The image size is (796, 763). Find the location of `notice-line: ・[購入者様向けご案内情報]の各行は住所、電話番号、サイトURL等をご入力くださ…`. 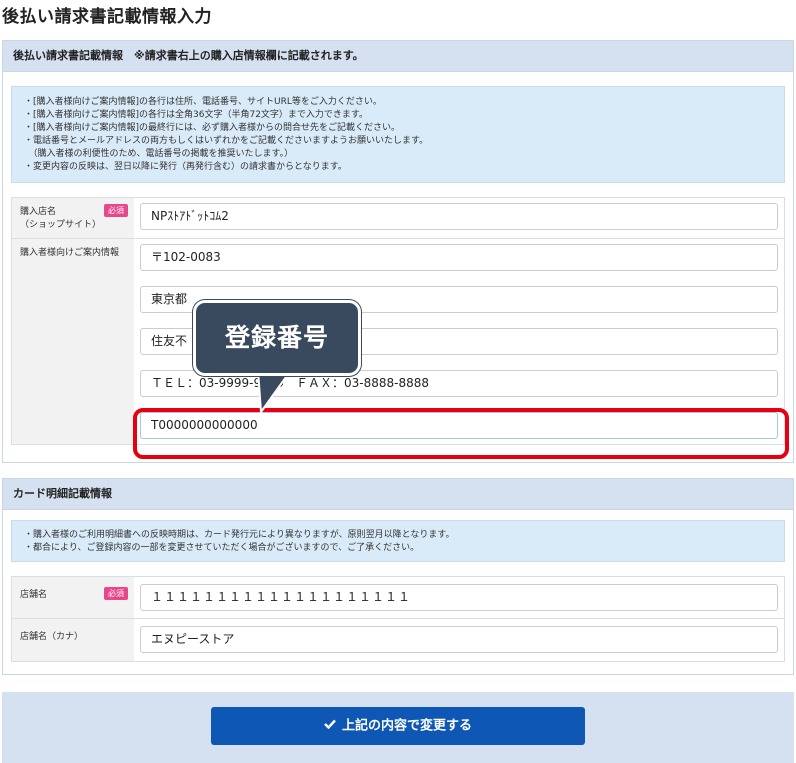

notice-line: ・[購入者様向けご案内情報]の各行は住所、電話番号、サイトURL等をご入力くださ… is located at coordinates (203, 102).